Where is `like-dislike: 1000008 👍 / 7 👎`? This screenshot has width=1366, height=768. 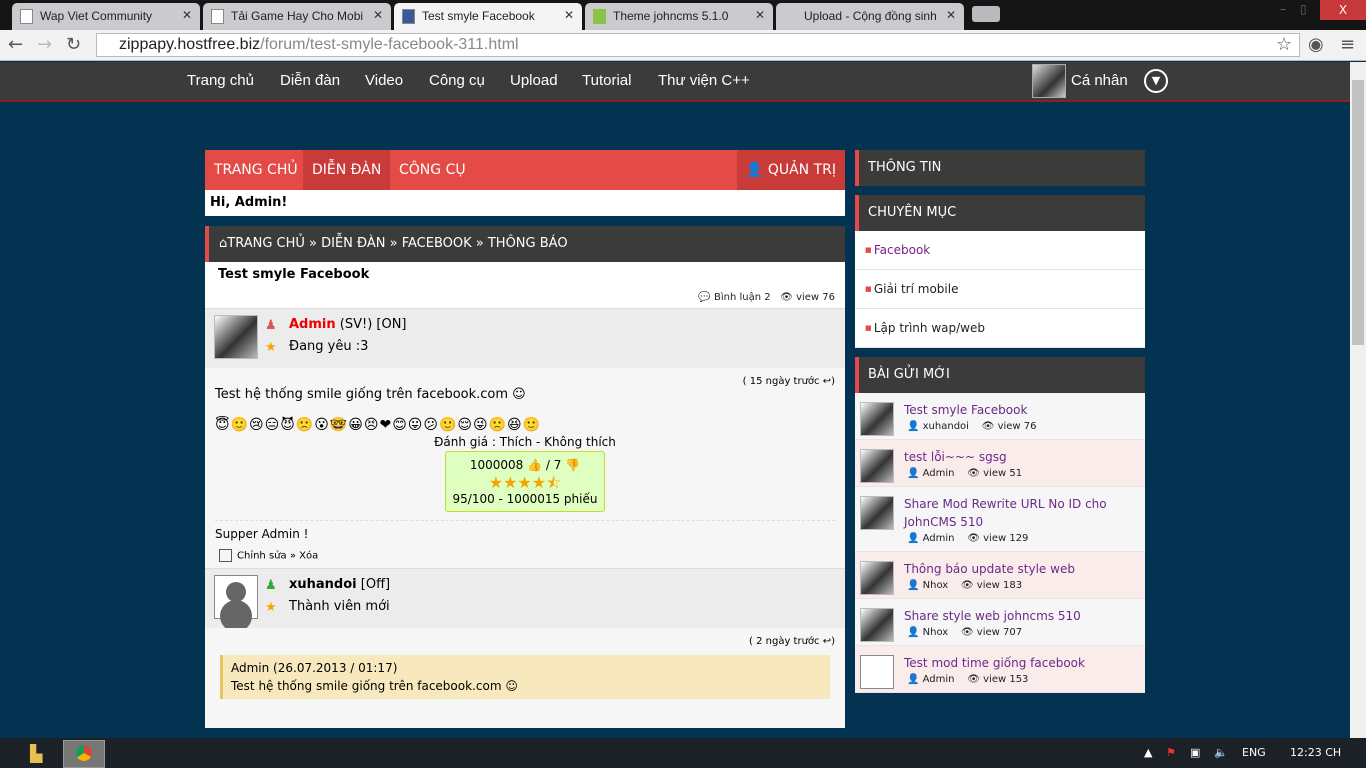
like-dislike: 1000008 👍 / 7 👎 is located at coordinates (525, 465).